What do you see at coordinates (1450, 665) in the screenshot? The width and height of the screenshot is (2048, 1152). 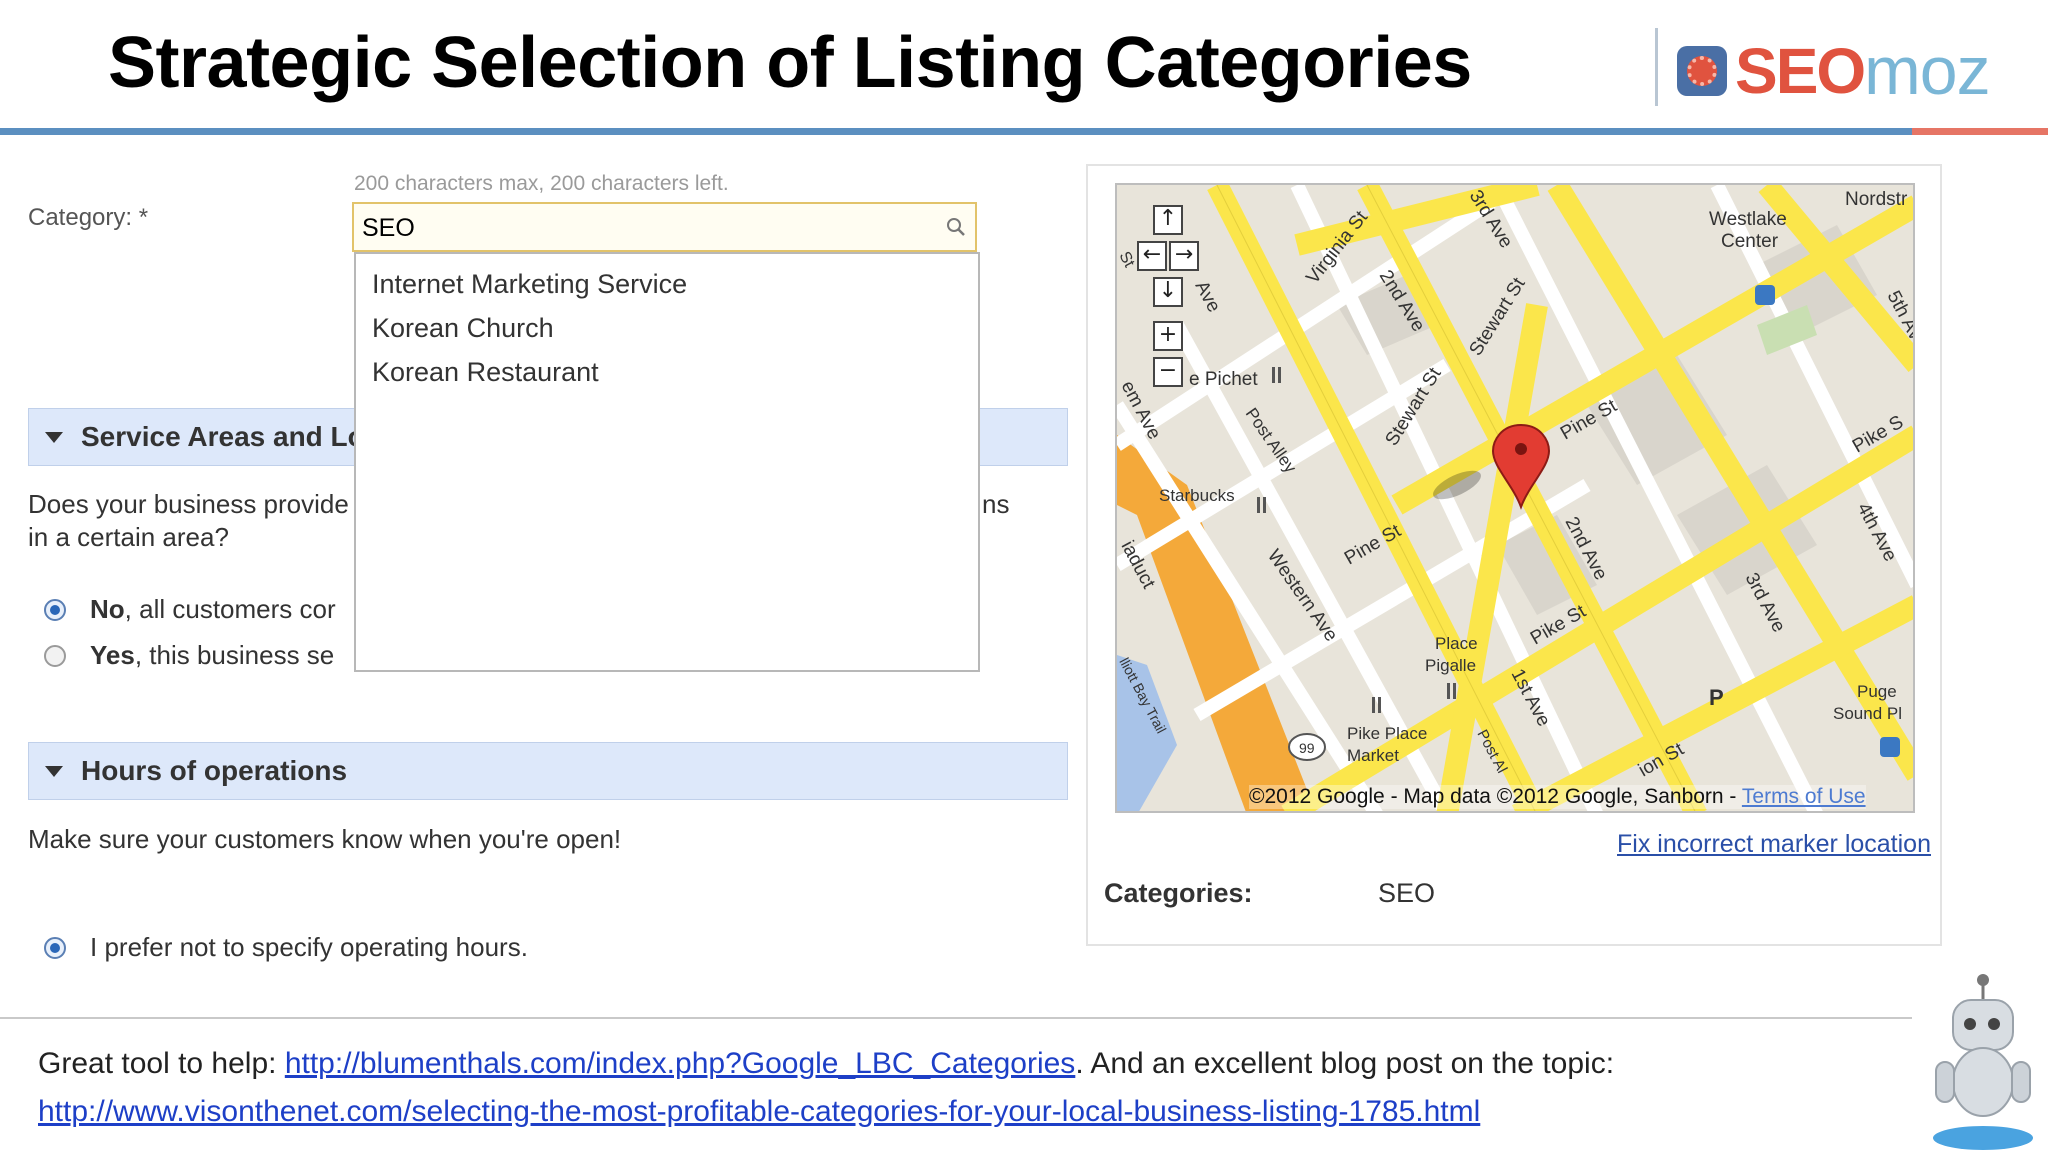 I see `map-label: Pigalle` at bounding box center [1450, 665].